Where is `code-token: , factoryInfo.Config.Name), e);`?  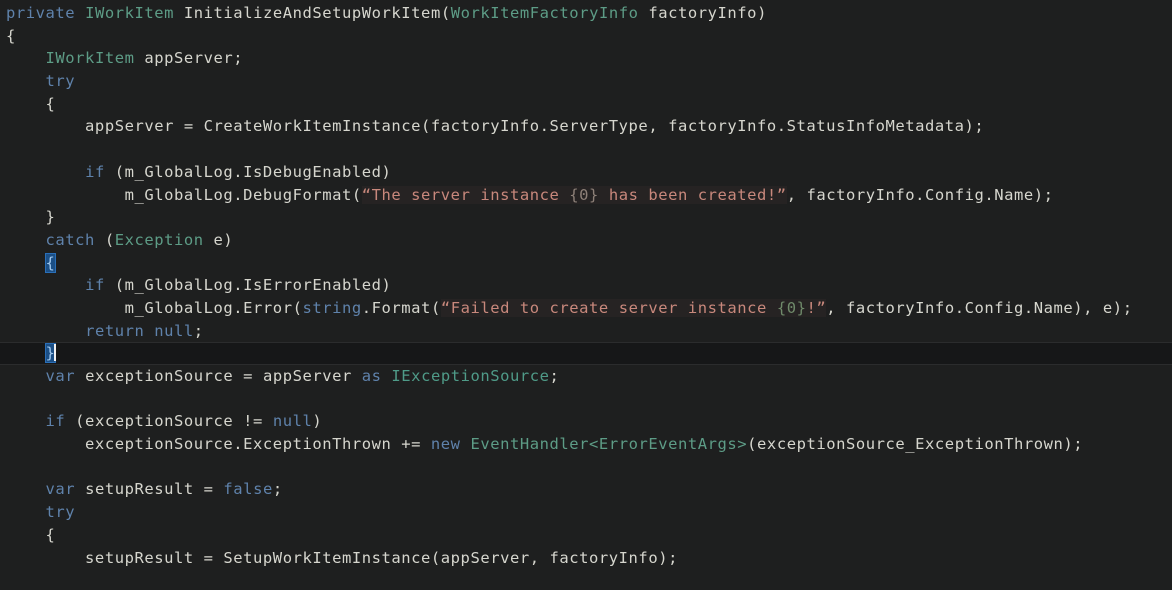 code-token: , factoryInfo.Config.Name), e); is located at coordinates (979, 307).